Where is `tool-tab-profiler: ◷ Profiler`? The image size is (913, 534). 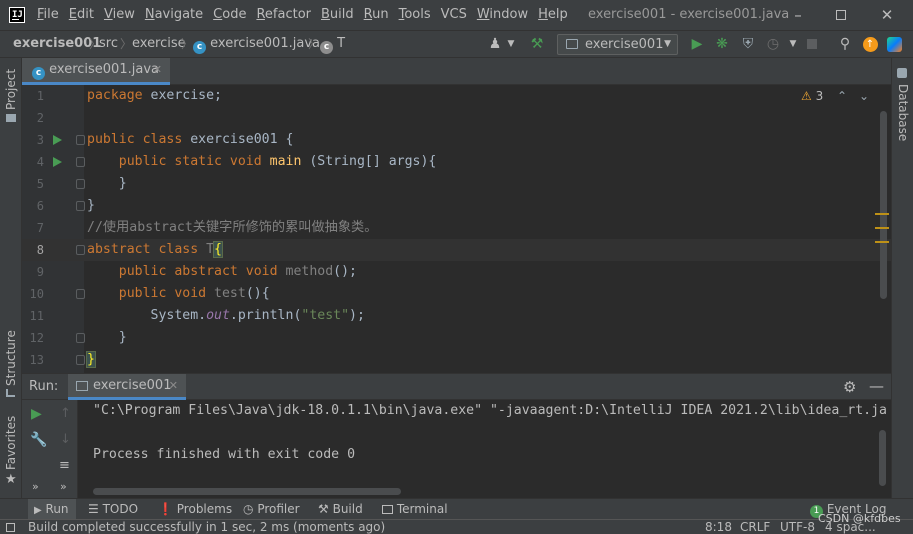 tool-tab-profiler: ◷ Profiler is located at coordinates (271, 509).